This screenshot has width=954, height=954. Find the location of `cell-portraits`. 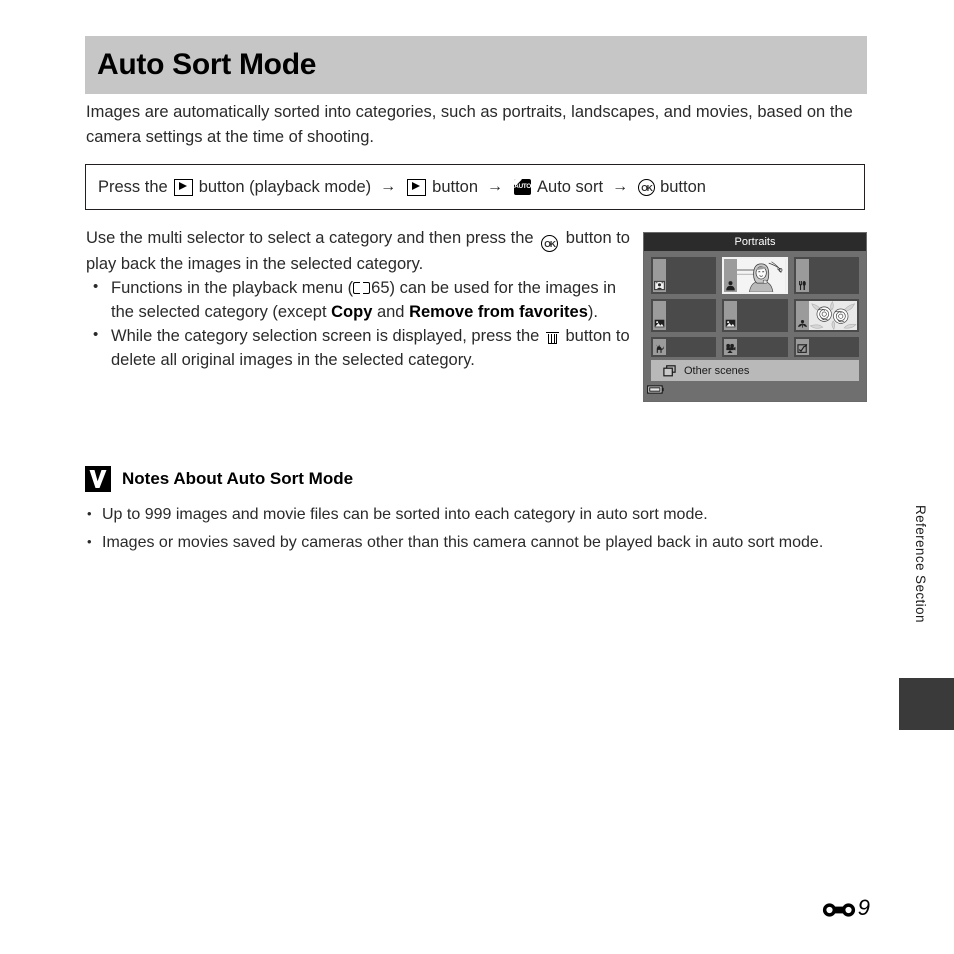

cell-portraits is located at coordinates (755, 276).